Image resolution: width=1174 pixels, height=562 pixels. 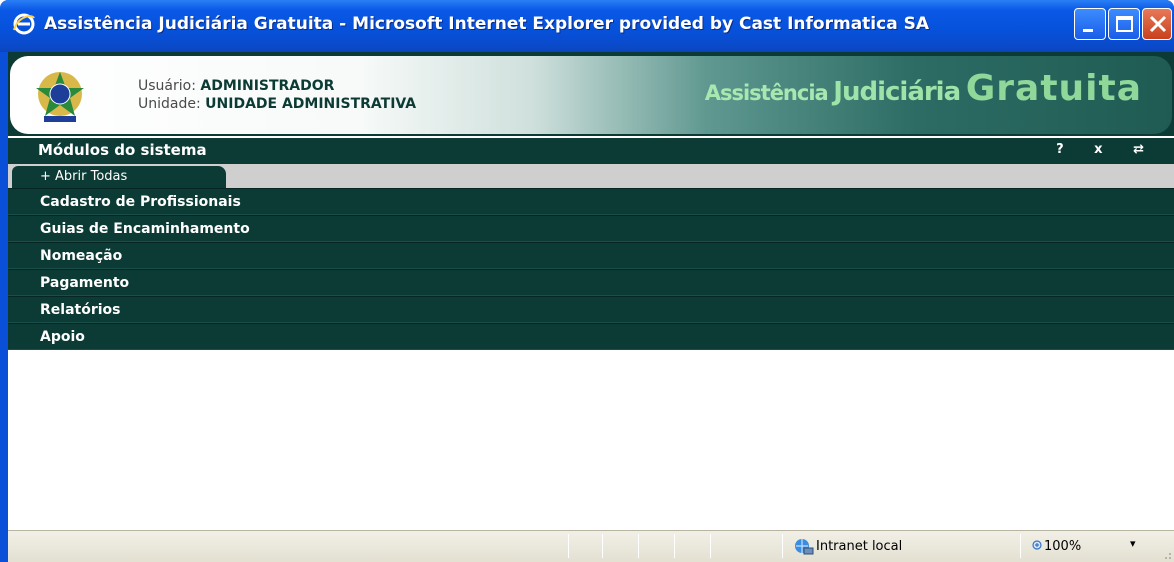 I want to click on open-all-tab: + Abrir Todas, so click(x=119, y=177).